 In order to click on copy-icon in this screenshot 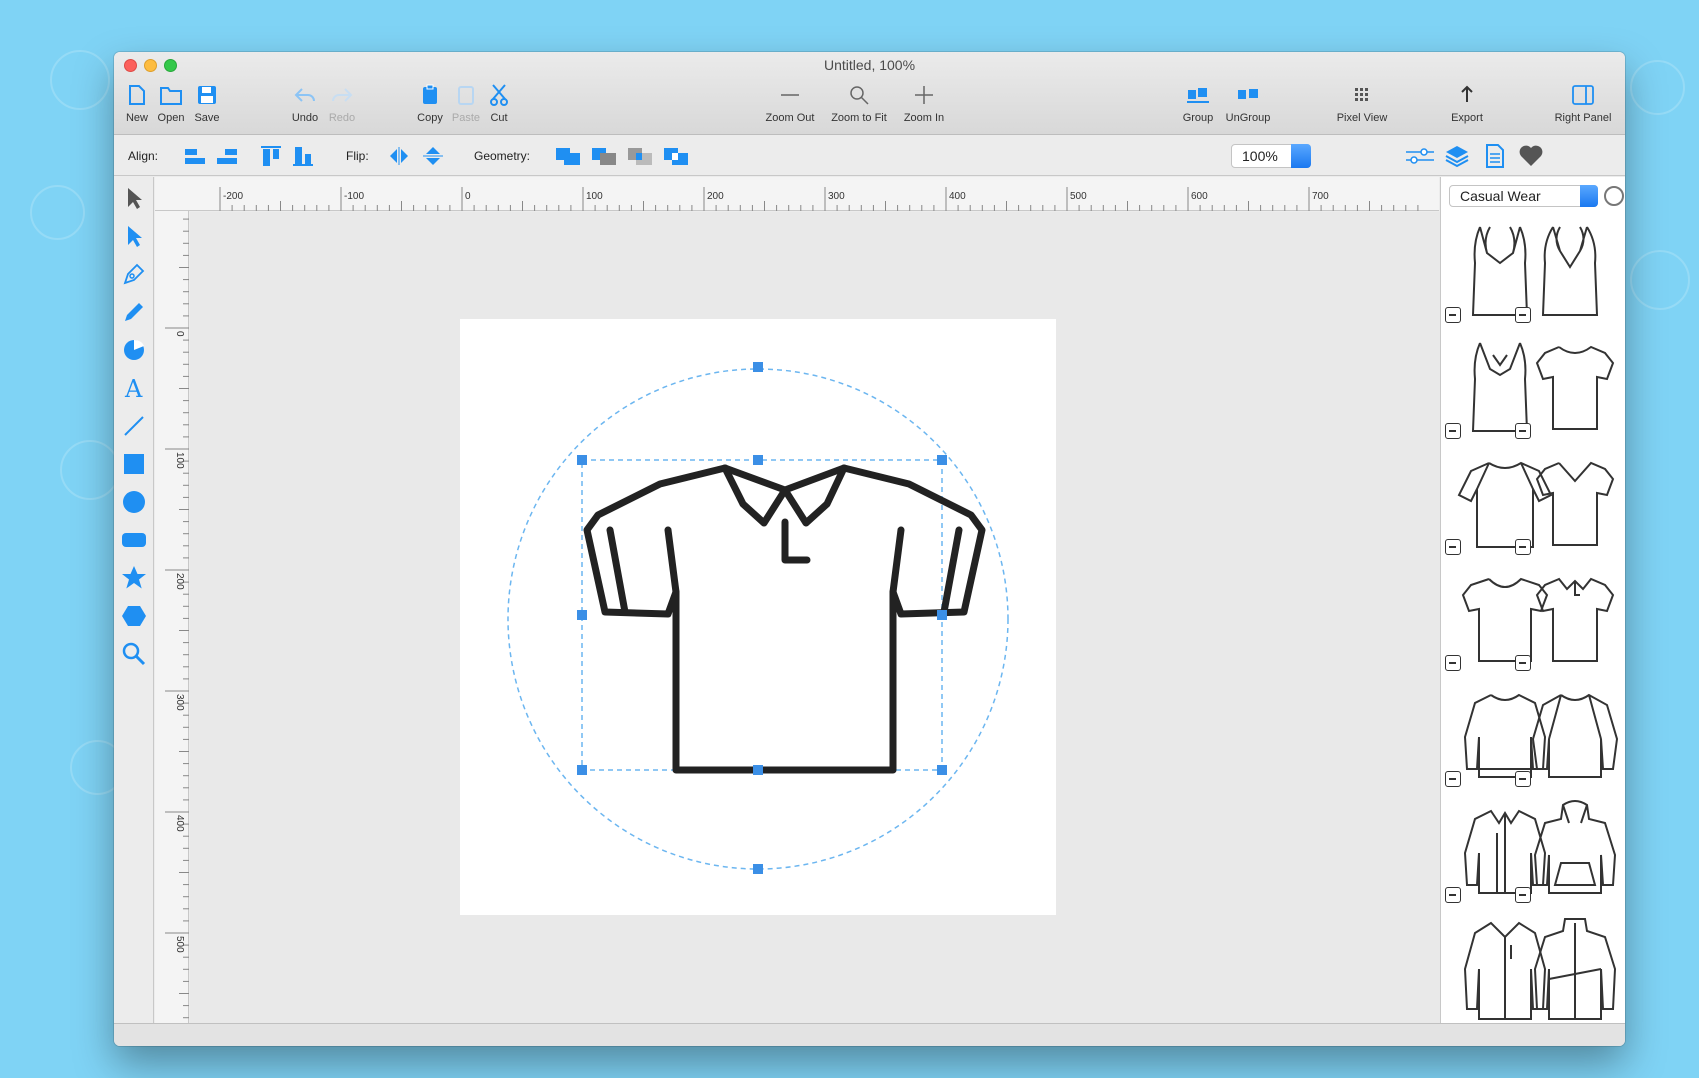, I will do `click(430, 95)`.